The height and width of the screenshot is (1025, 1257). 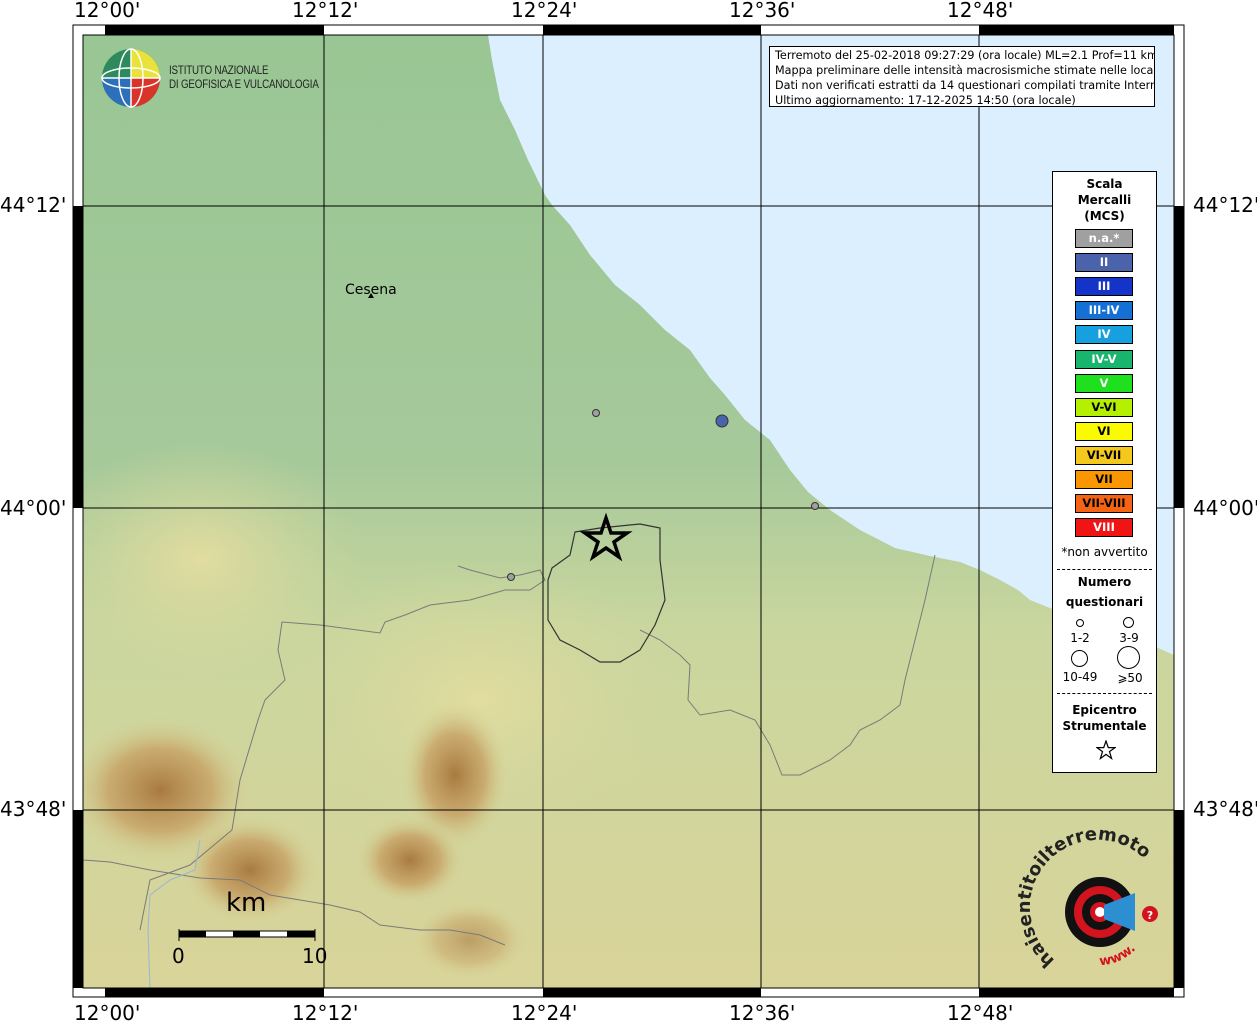 What do you see at coordinates (1104, 359) in the screenshot?
I see `legend-swatch: IV-V` at bounding box center [1104, 359].